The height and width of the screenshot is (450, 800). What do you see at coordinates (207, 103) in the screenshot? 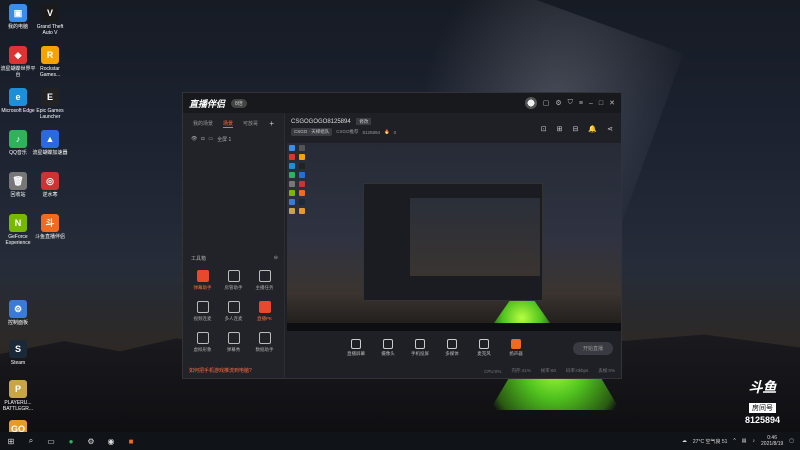
I see `app-logo: 直播伴侣` at bounding box center [207, 103].